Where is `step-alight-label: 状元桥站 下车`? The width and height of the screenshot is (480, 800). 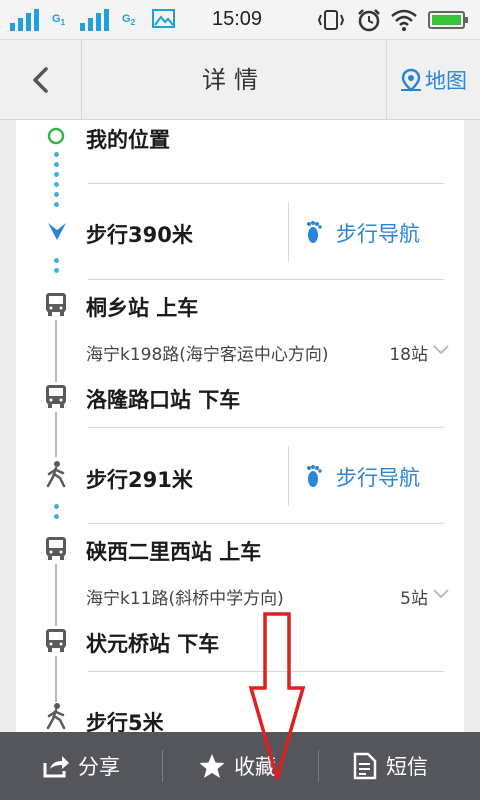
step-alight-label: 状元桥站 下车 is located at coordinates (153, 644).